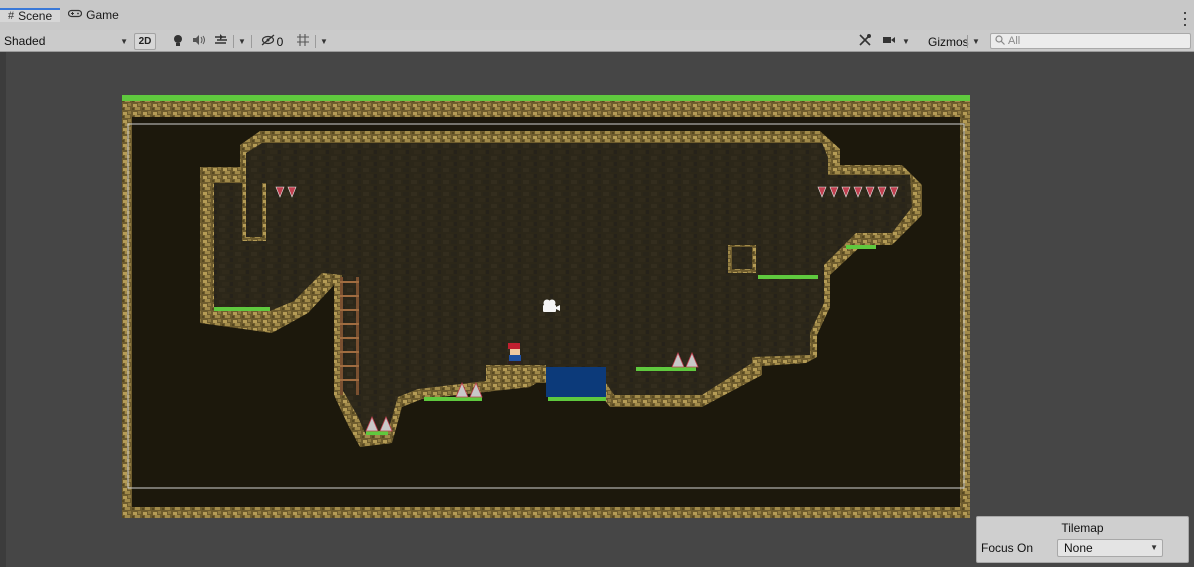 The width and height of the screenshot is (1194, 567). I want to click on search-placeholder: All, so click(1014, 41).